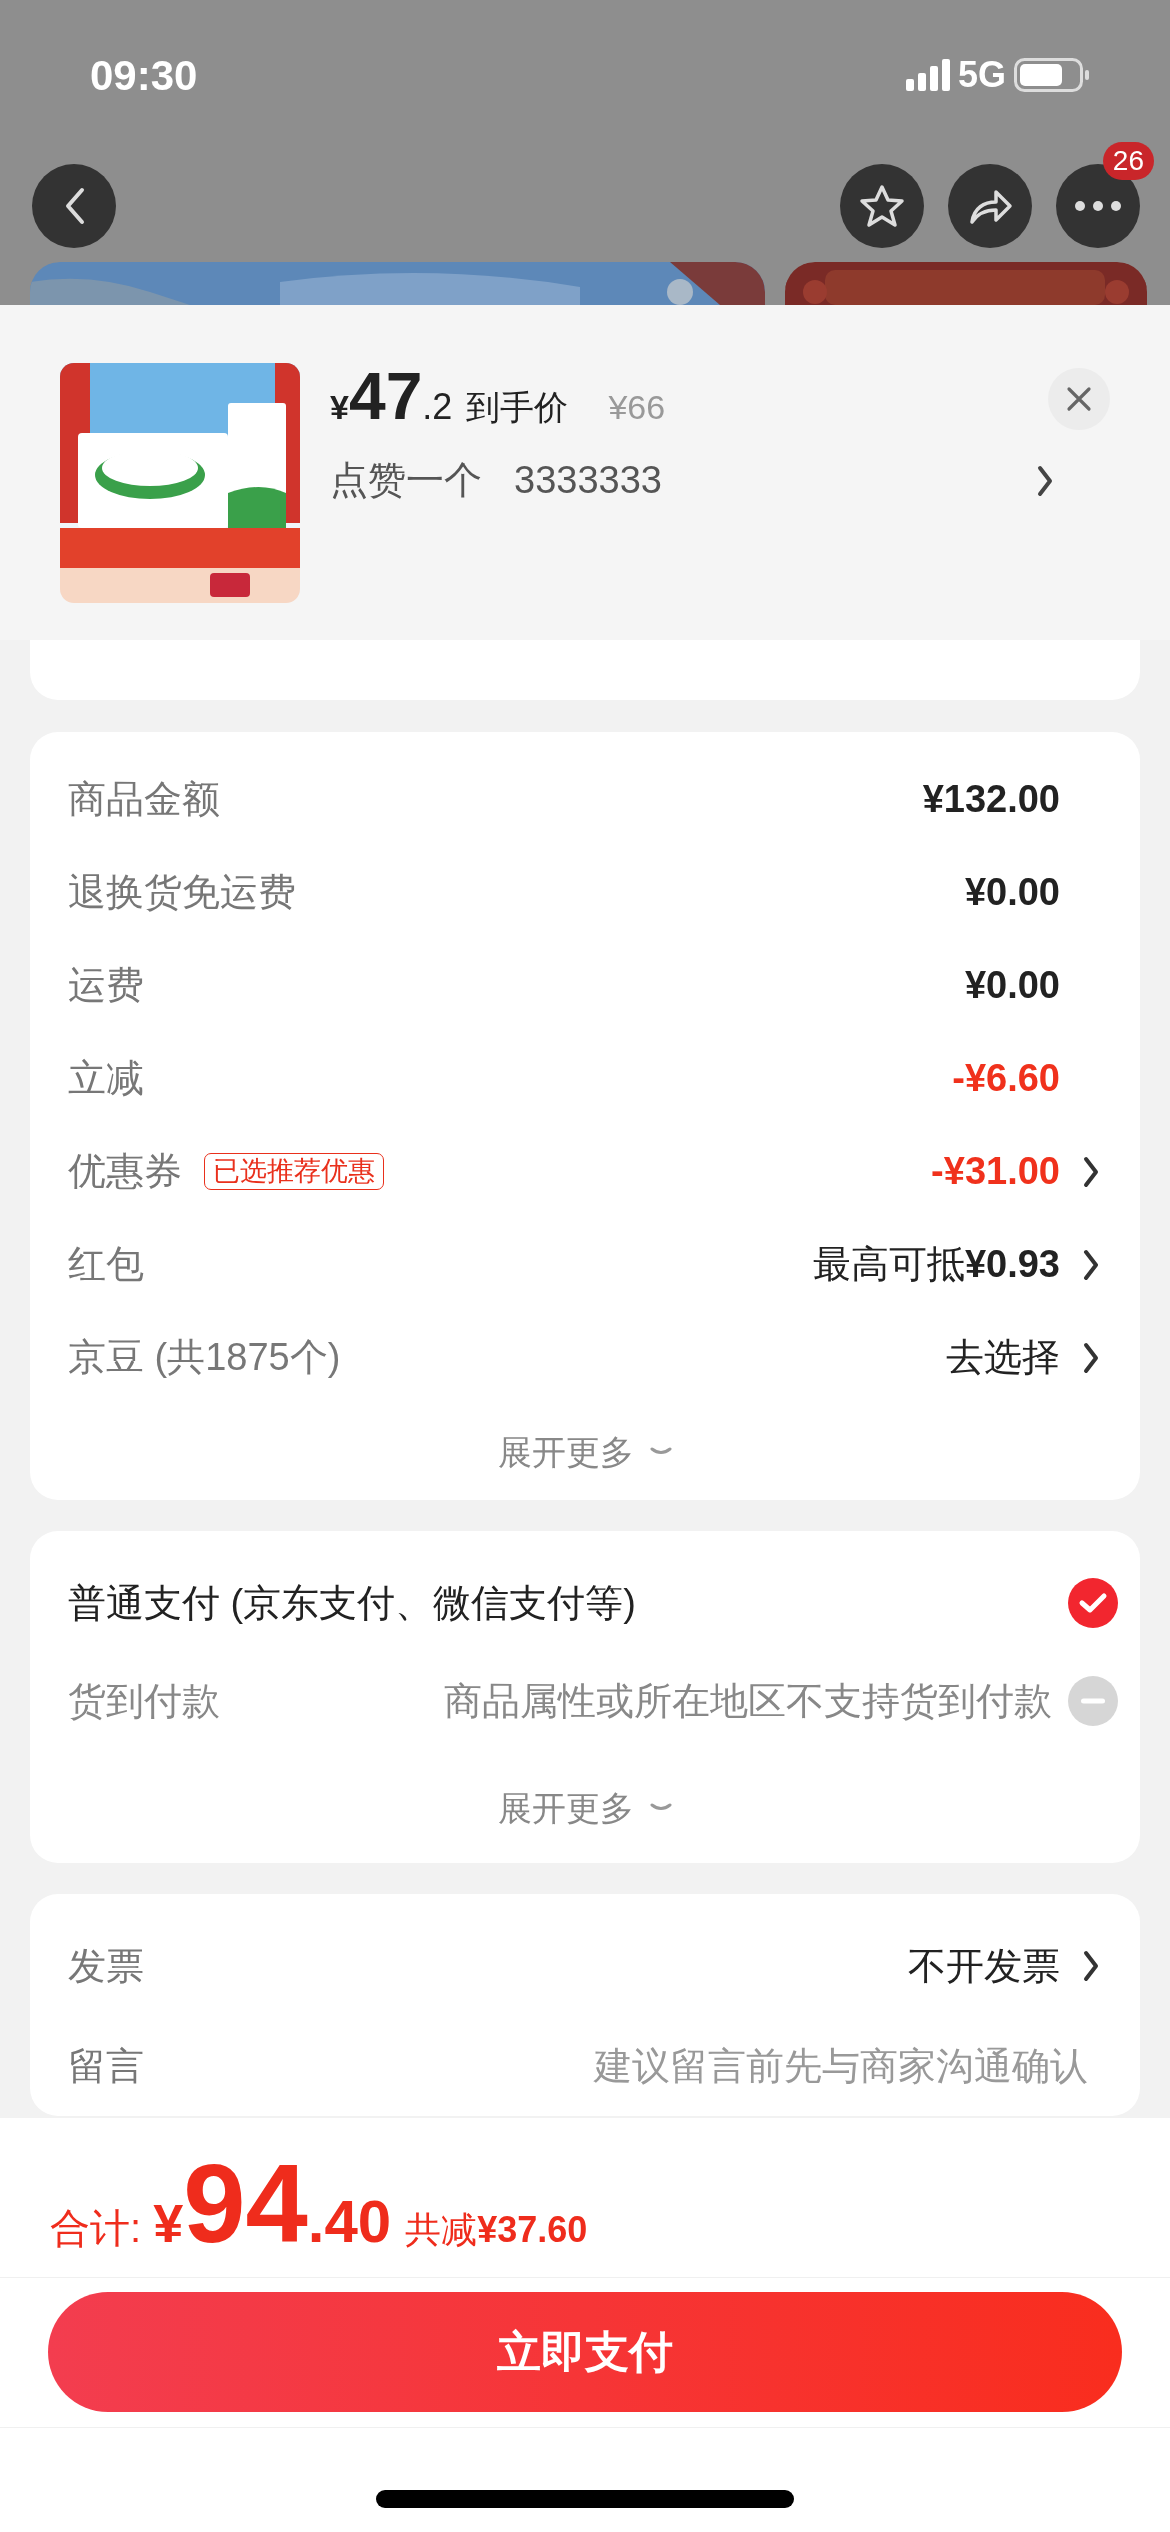 This screenshot has height=2532, width=1170. I want to click on total-integer: 94, so click(245, 2204).